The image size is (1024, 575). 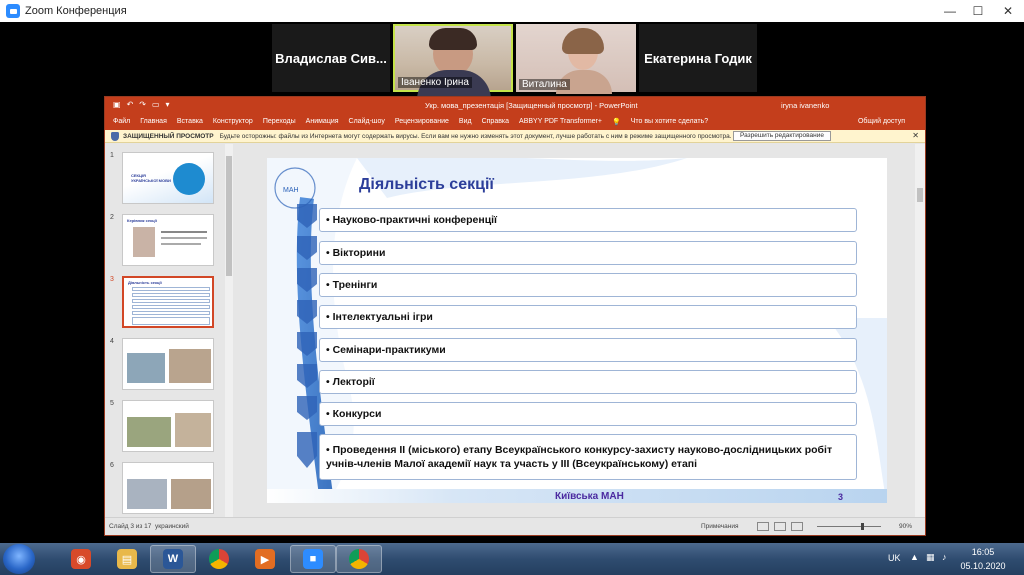 What do you see at coordinates (797, 526) in the screenshot?
I see `reading-view-icon` at bounding box center [797, 526].